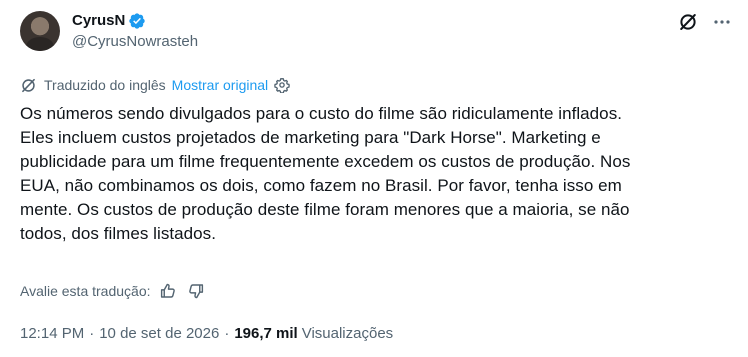  I want to click on thumb-down-icon, so click(196, 291).